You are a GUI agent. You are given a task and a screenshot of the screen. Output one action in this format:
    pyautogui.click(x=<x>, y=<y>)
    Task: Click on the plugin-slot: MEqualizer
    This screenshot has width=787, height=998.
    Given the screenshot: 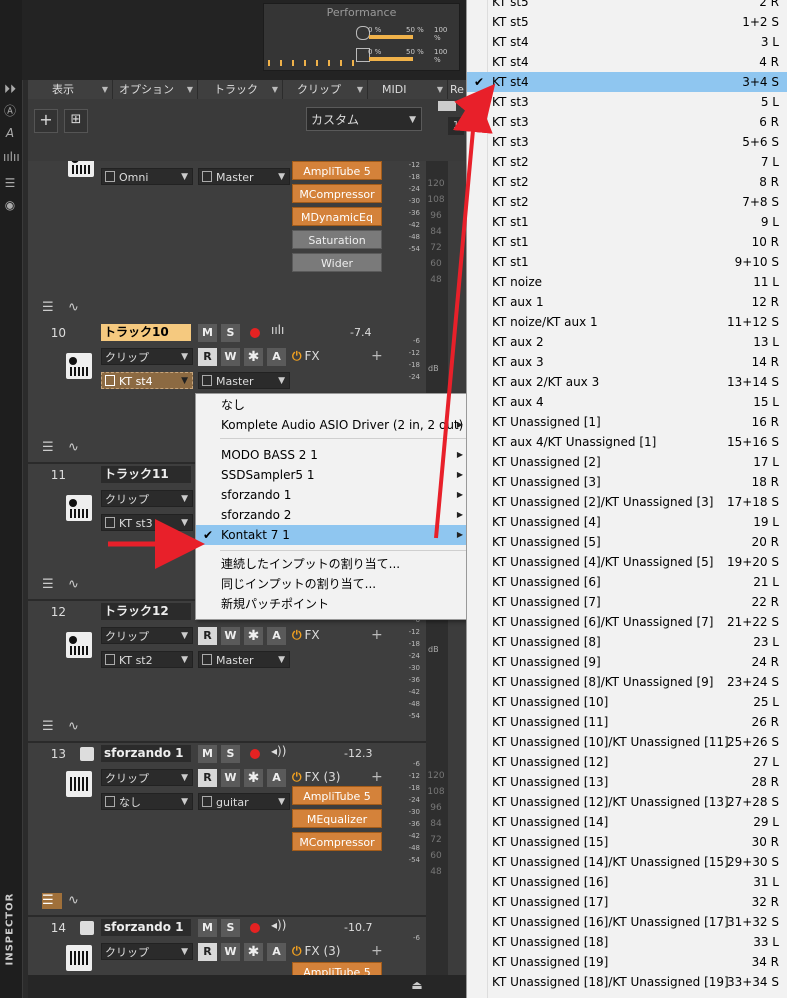 What is the action you would take?
    pyautogui.click(x=337, y=818)
    